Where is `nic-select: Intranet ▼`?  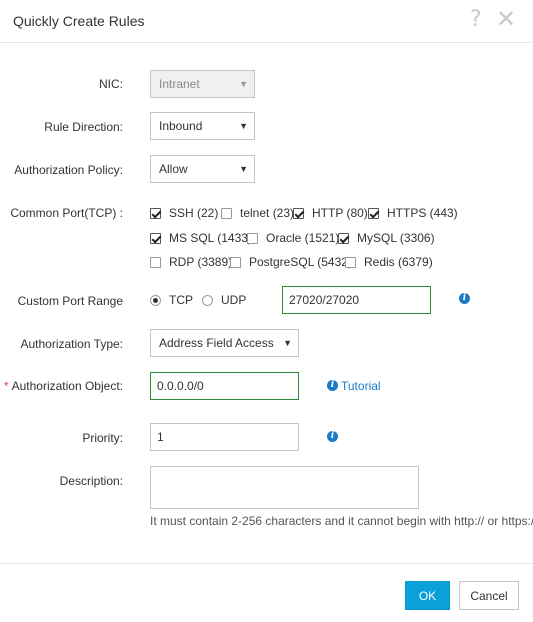 nic-select: Intranet ▼ is located at coordinates (202, 84).